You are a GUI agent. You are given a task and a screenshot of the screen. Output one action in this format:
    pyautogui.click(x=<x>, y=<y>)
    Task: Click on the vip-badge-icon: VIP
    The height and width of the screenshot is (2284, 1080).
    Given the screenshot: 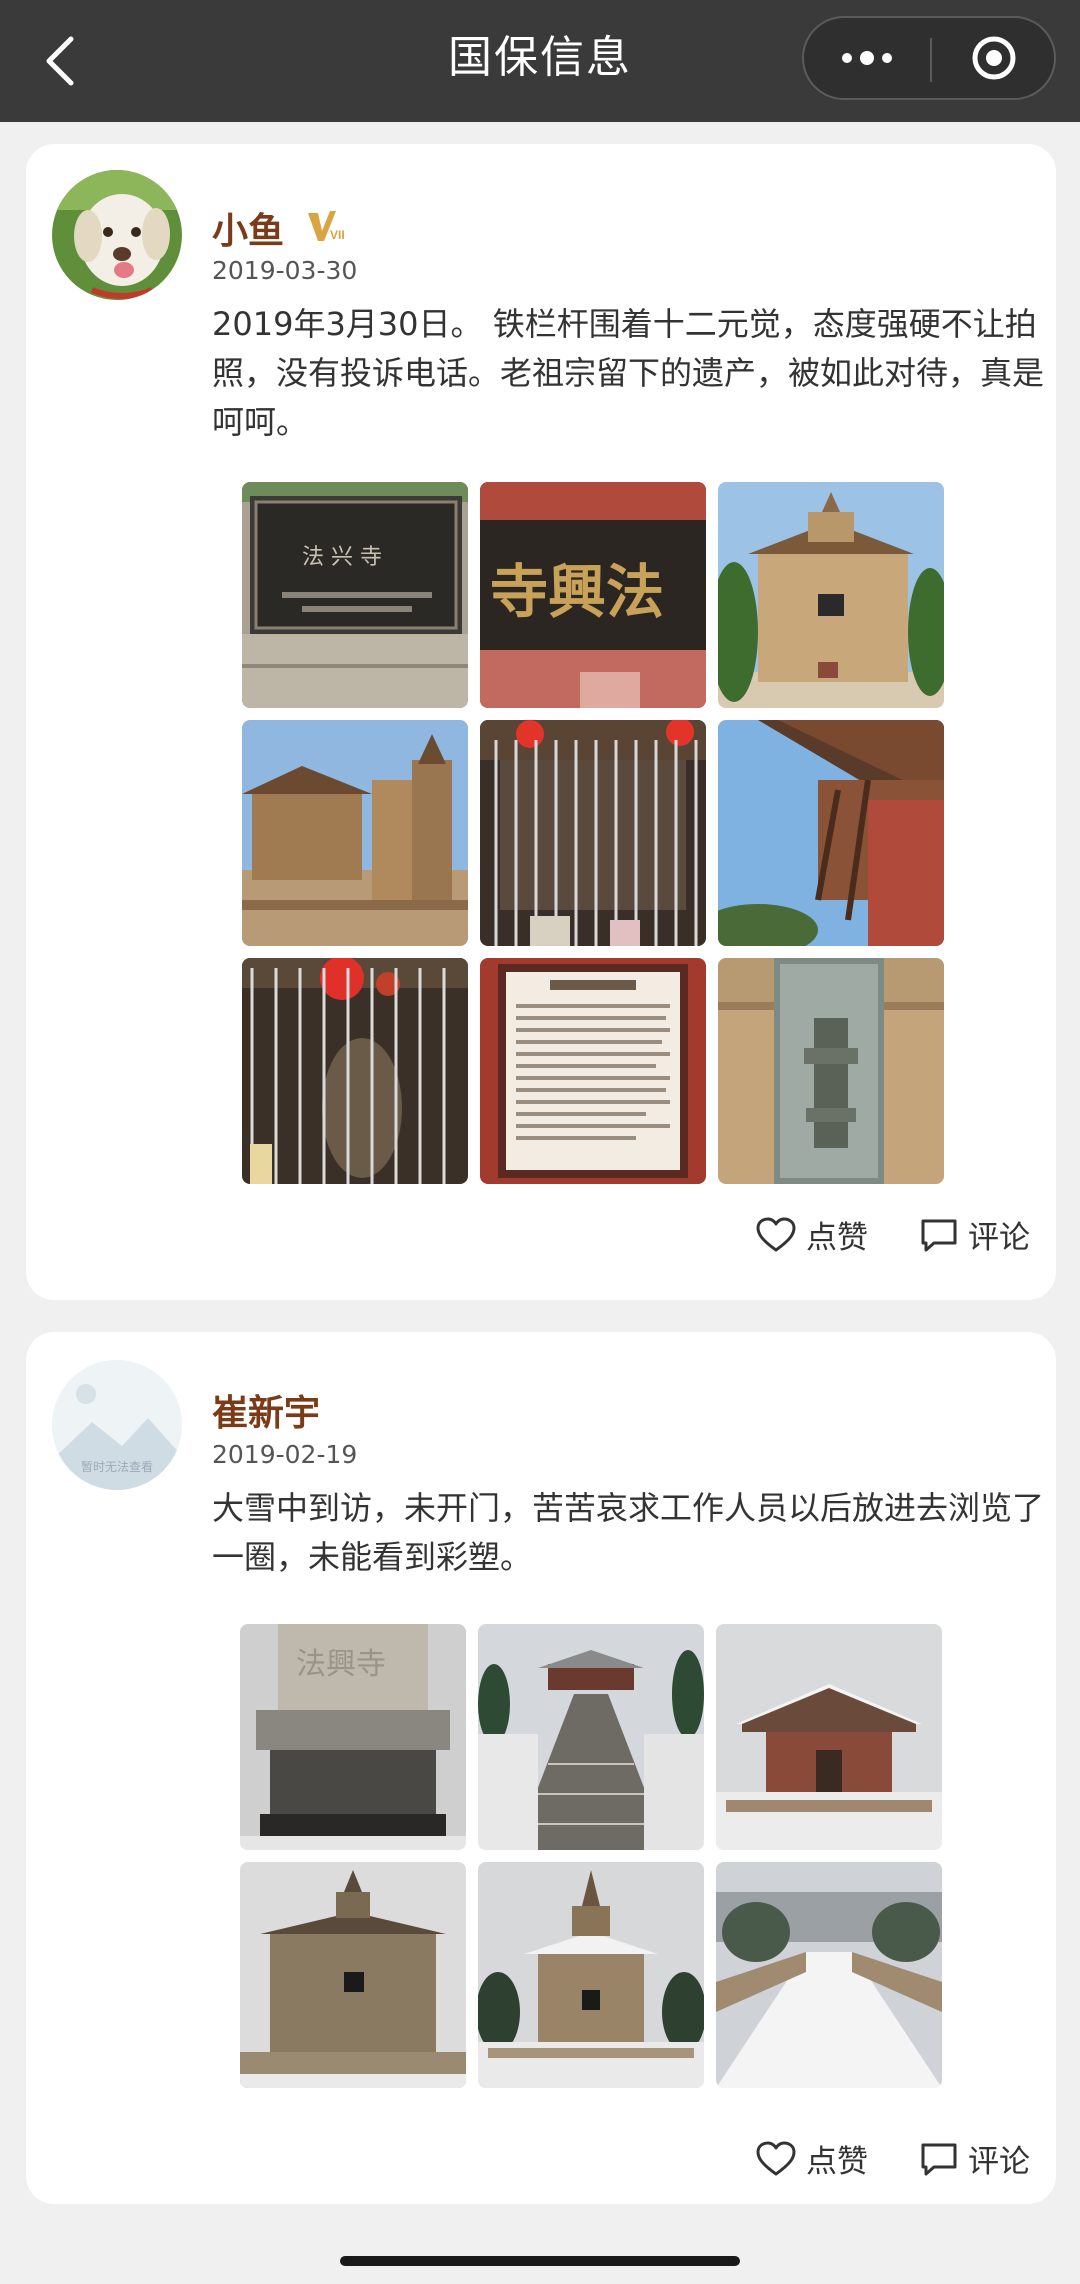 What is the action you would take?
    pyautogui.click(x=327, y=228)
    